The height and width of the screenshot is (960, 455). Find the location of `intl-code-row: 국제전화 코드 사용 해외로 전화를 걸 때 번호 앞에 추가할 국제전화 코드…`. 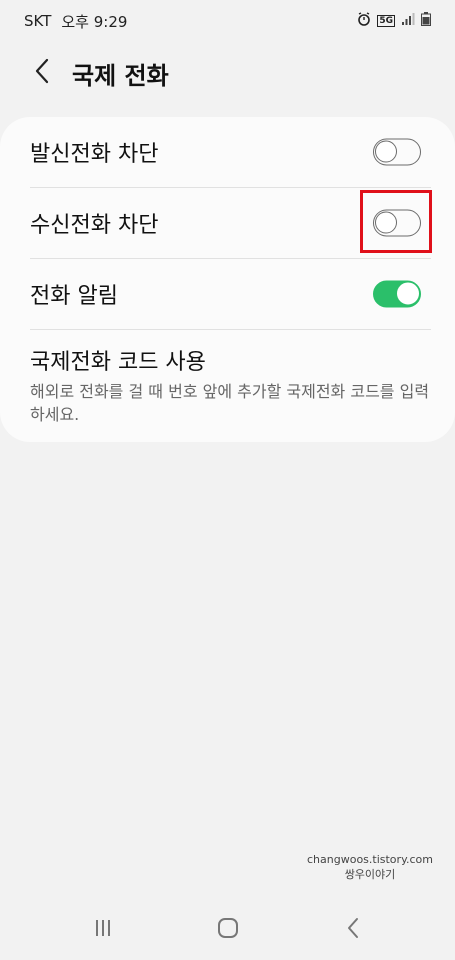

intl-code-row: 국제전화 코드 사용 해외로 전화를 걸 때 번호 앞에 추가할 국제전화 코드… is located at coordinates (230, 380).